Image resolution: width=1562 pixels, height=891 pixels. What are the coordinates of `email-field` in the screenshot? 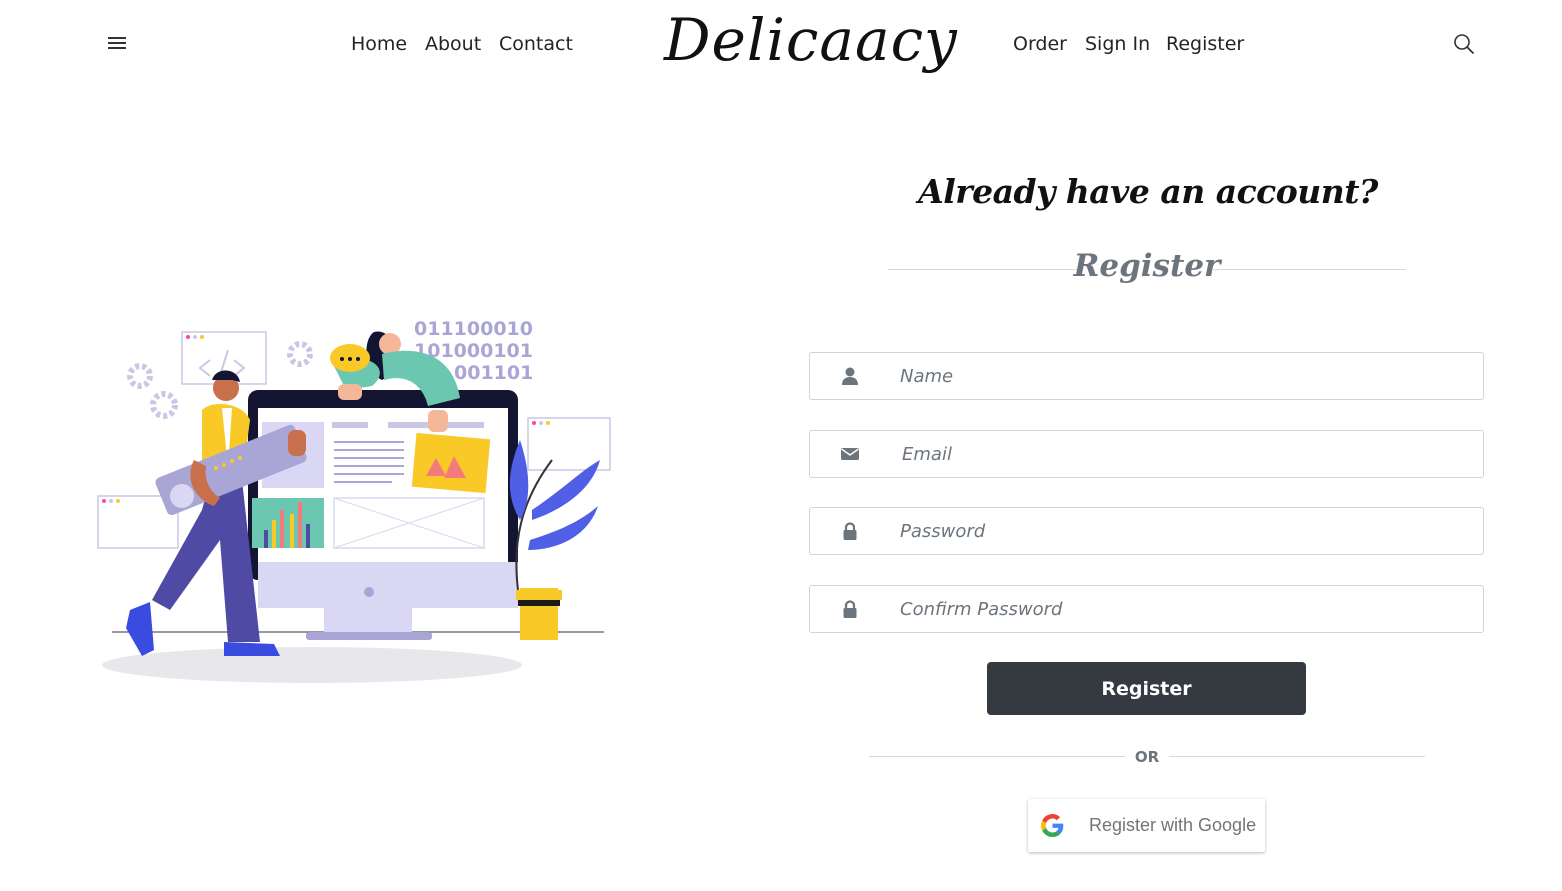 It's located at (1146, 454).